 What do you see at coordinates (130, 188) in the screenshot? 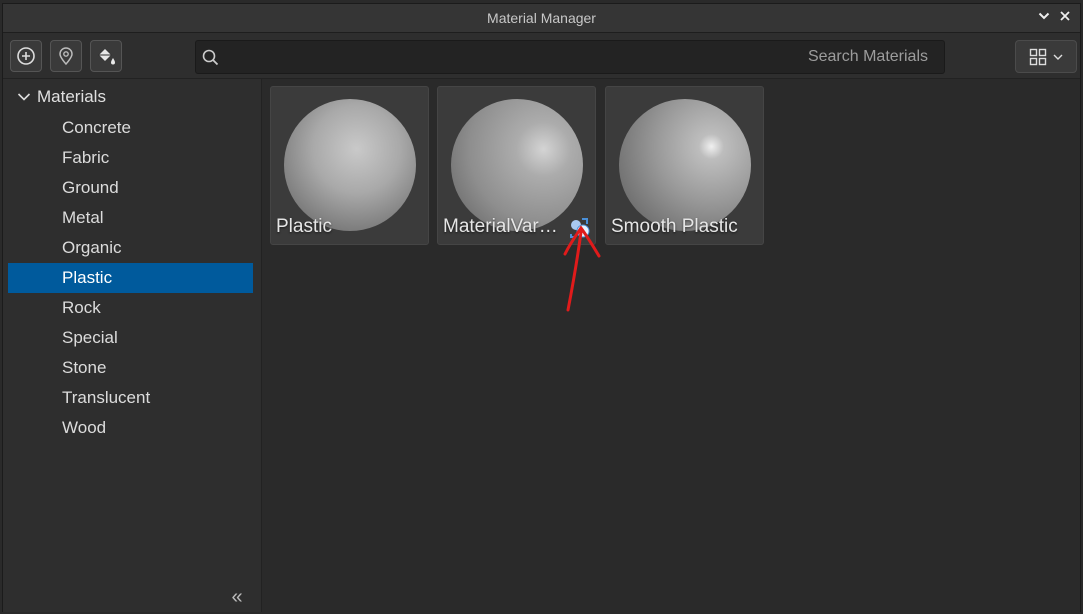
I see `sidebar-item-ground: Ground` at bounding box center [130, 188].